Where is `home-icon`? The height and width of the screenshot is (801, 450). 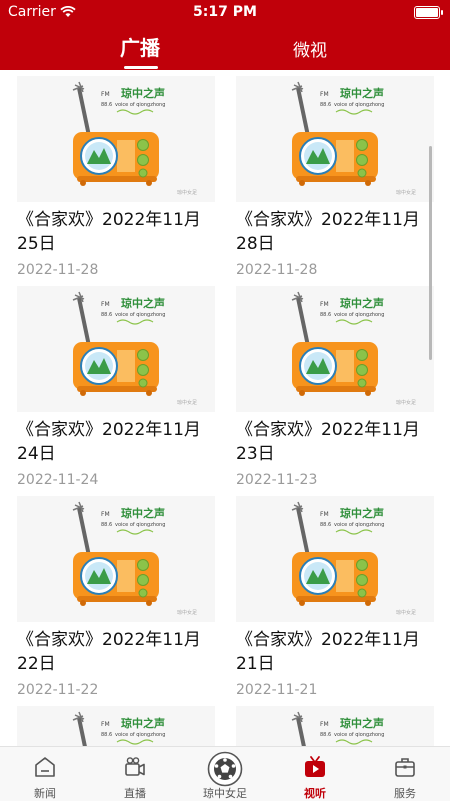 home-icon is located at coordinates (45, 767).